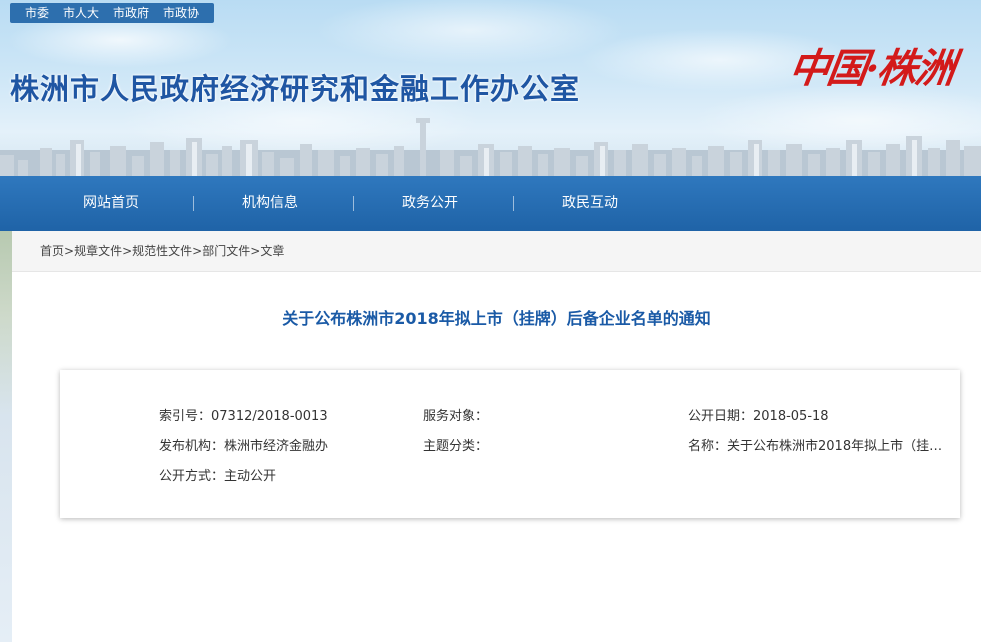  I want to click on main-navigation: 网站首页 机构信息 政务公开 政民互动, so click(490, 203).